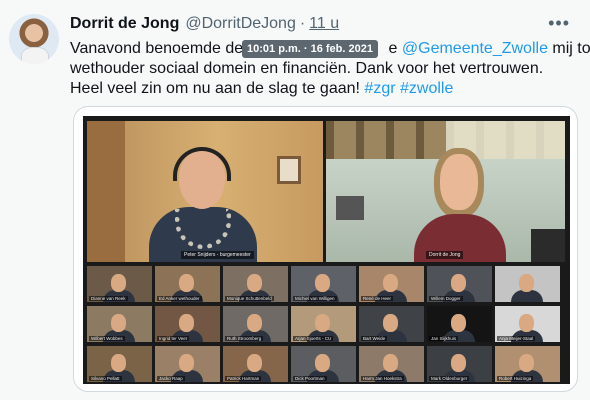  I want to click on participant-tile: Silvano Pellatt, so click(119, 364).